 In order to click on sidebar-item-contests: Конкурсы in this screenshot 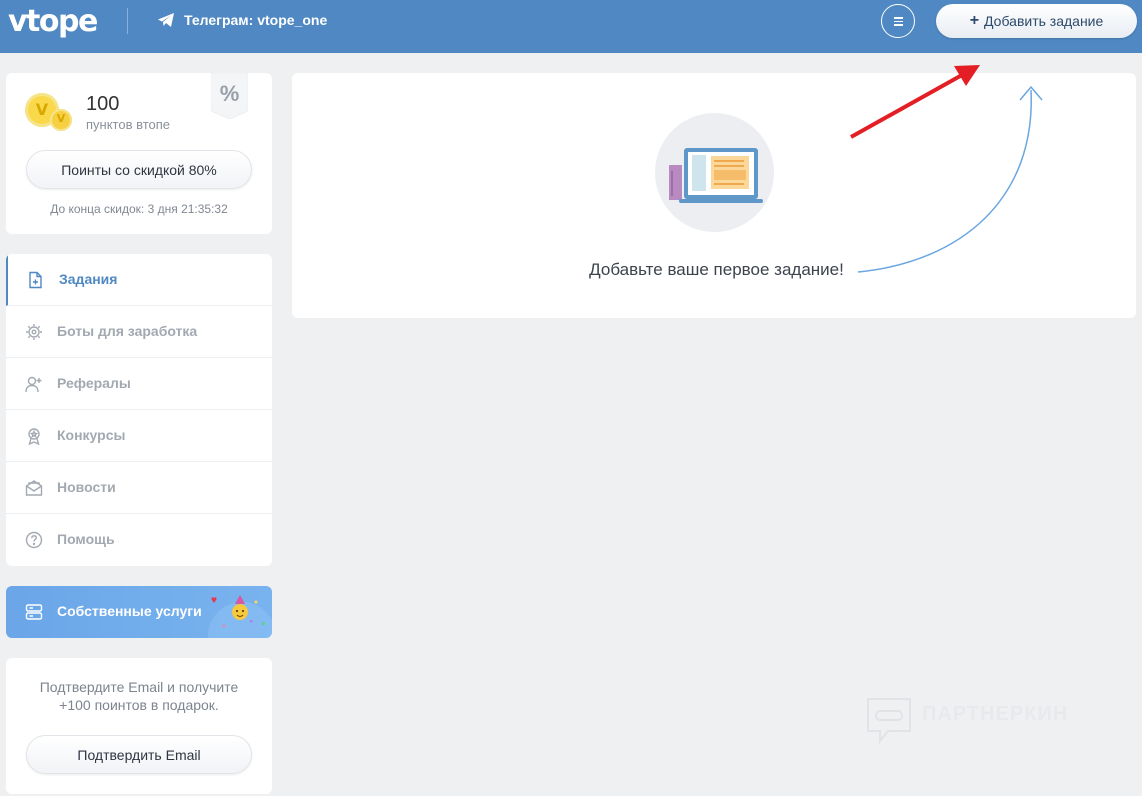, I will do `click(139, 436)`.